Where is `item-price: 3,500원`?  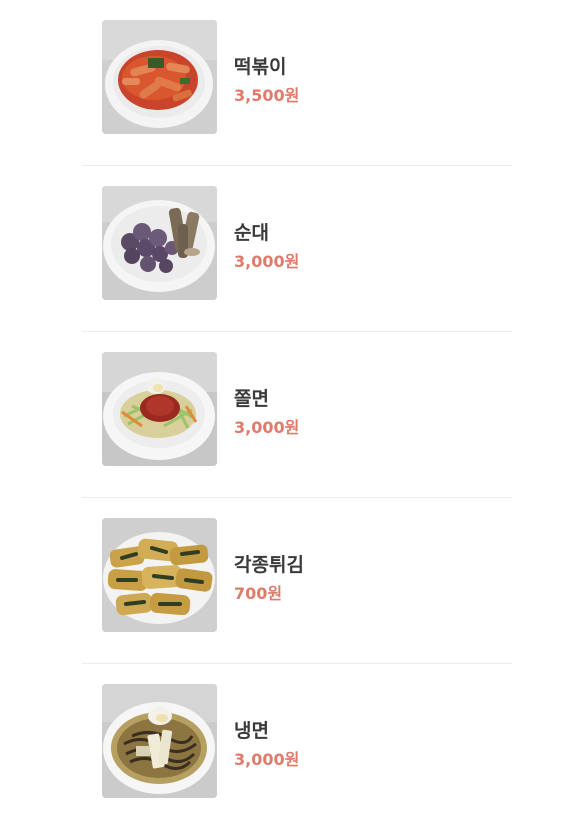 item-price: 3,500원 is located at coordinates (267, 95).